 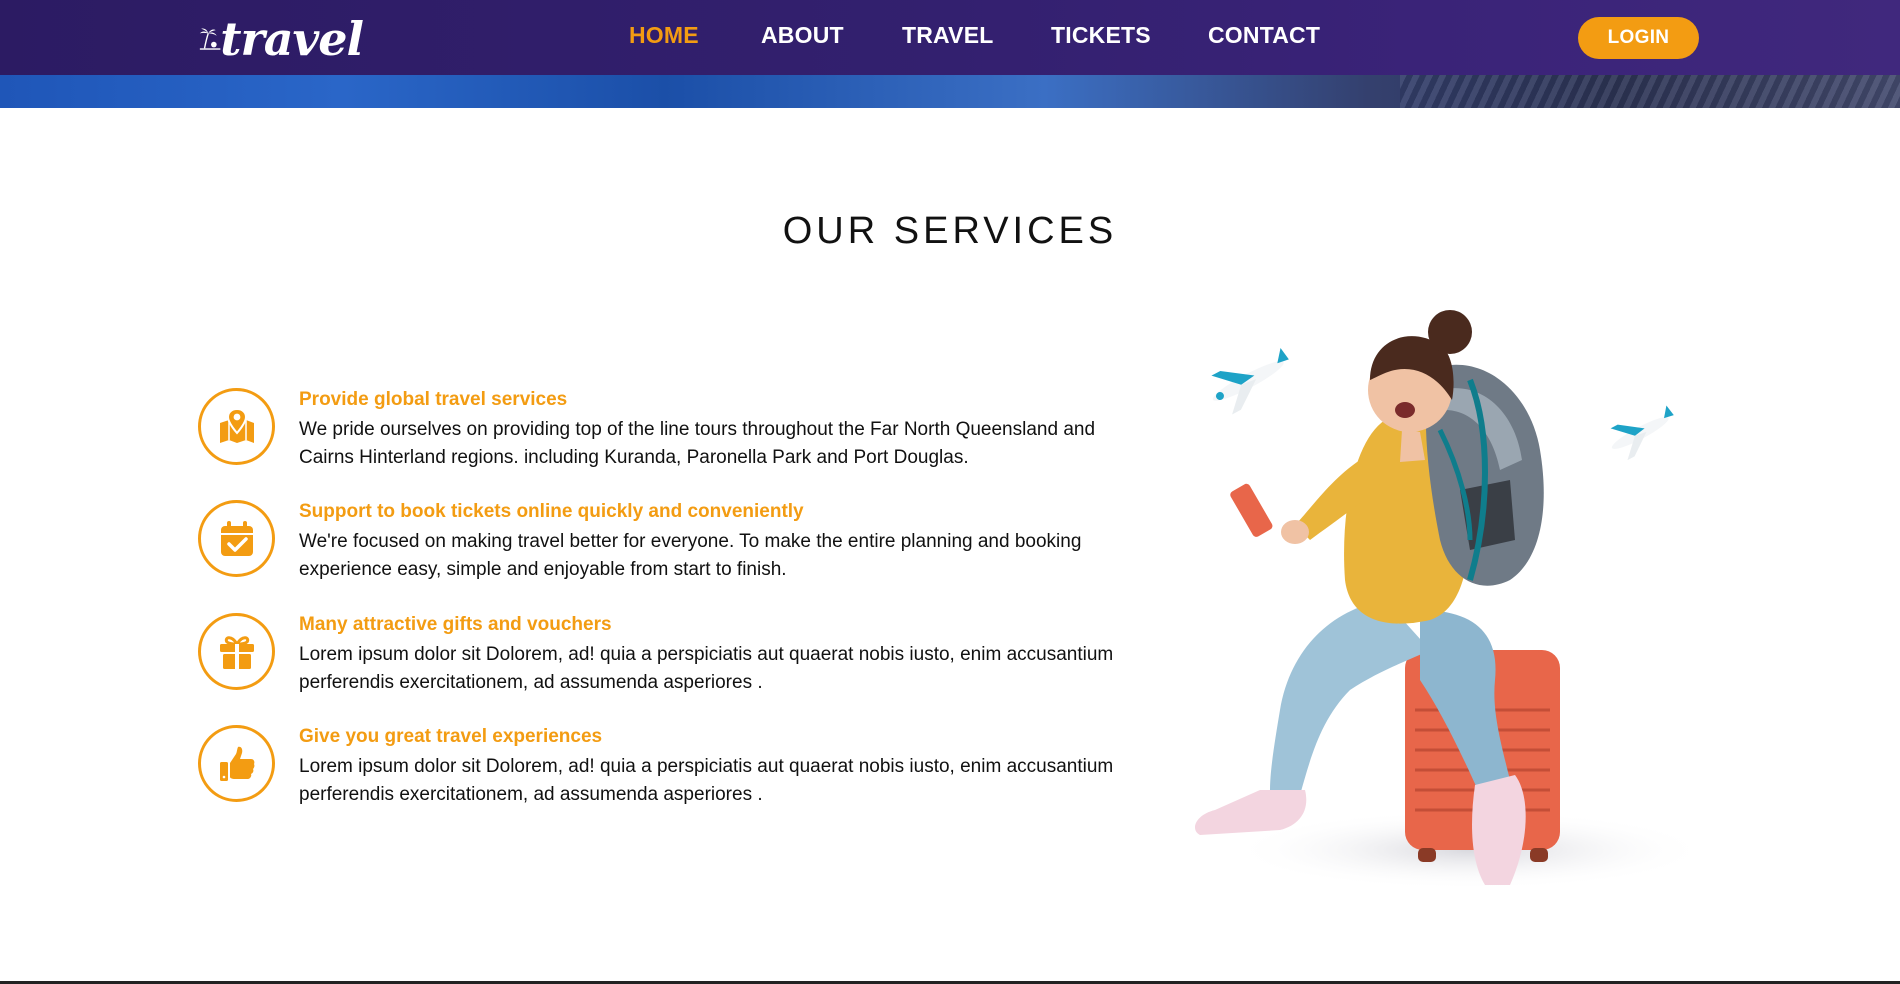 I want to click on nav-travel: TRAVEL, so click(x=948, y=35).